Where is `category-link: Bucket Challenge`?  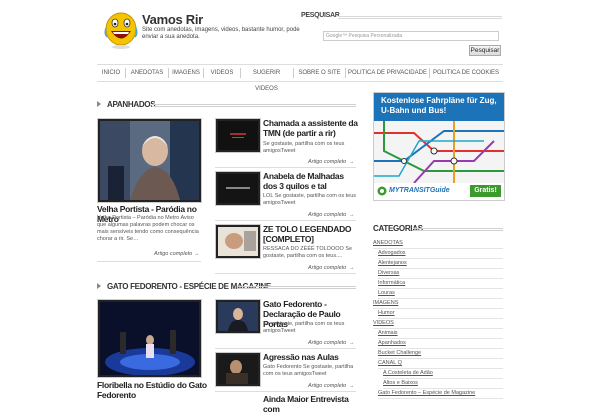
category-link: Bucket Challenge is located at coordinates (399, 353).